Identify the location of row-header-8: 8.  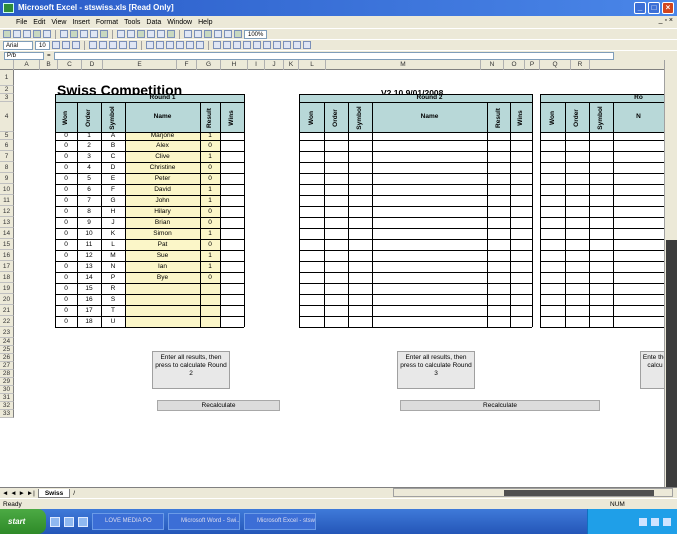
(7, 167).